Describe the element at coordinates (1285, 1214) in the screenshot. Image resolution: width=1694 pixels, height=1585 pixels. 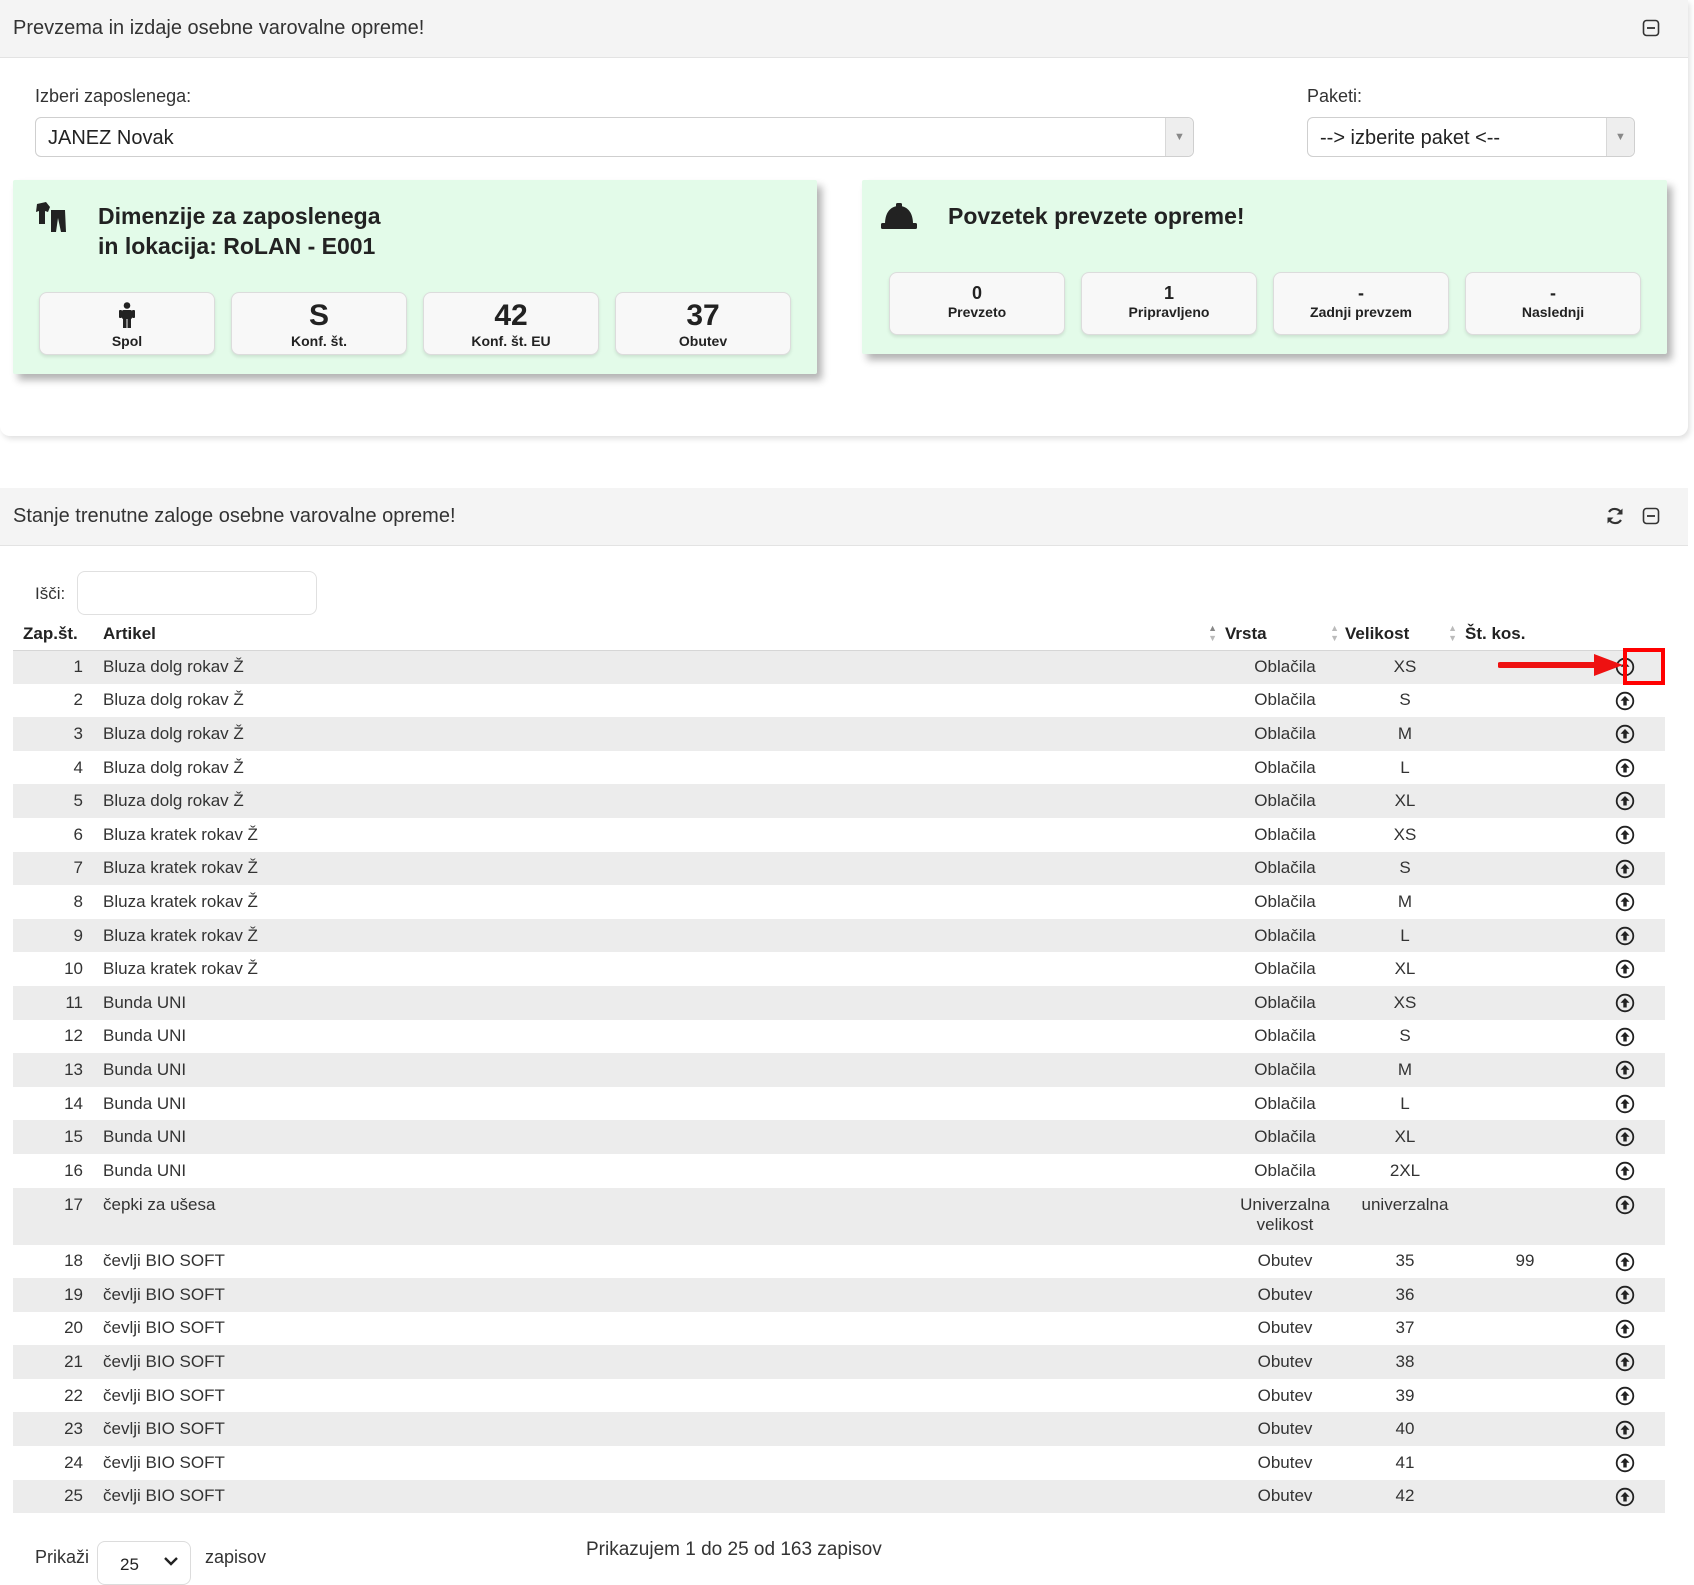
I see `row-type: Univerzalna velikost` at that location.